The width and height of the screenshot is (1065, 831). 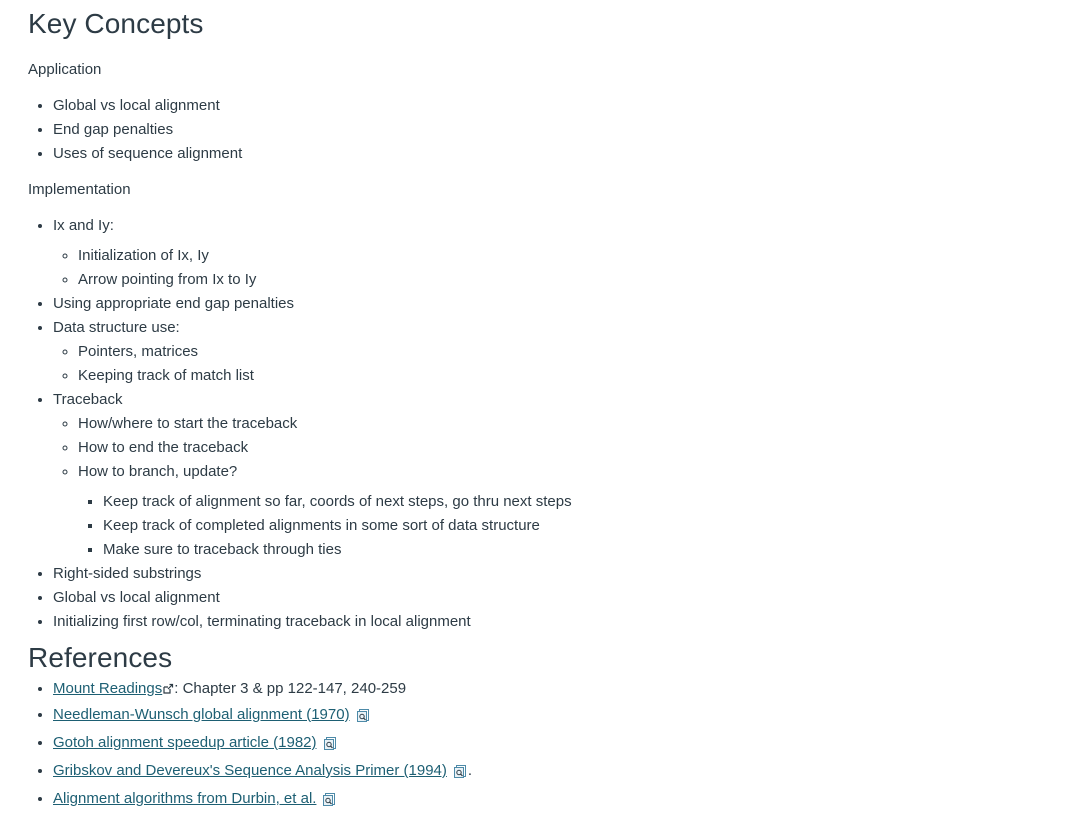 I want to click on external-link-icon, so click(x=168, y=691).